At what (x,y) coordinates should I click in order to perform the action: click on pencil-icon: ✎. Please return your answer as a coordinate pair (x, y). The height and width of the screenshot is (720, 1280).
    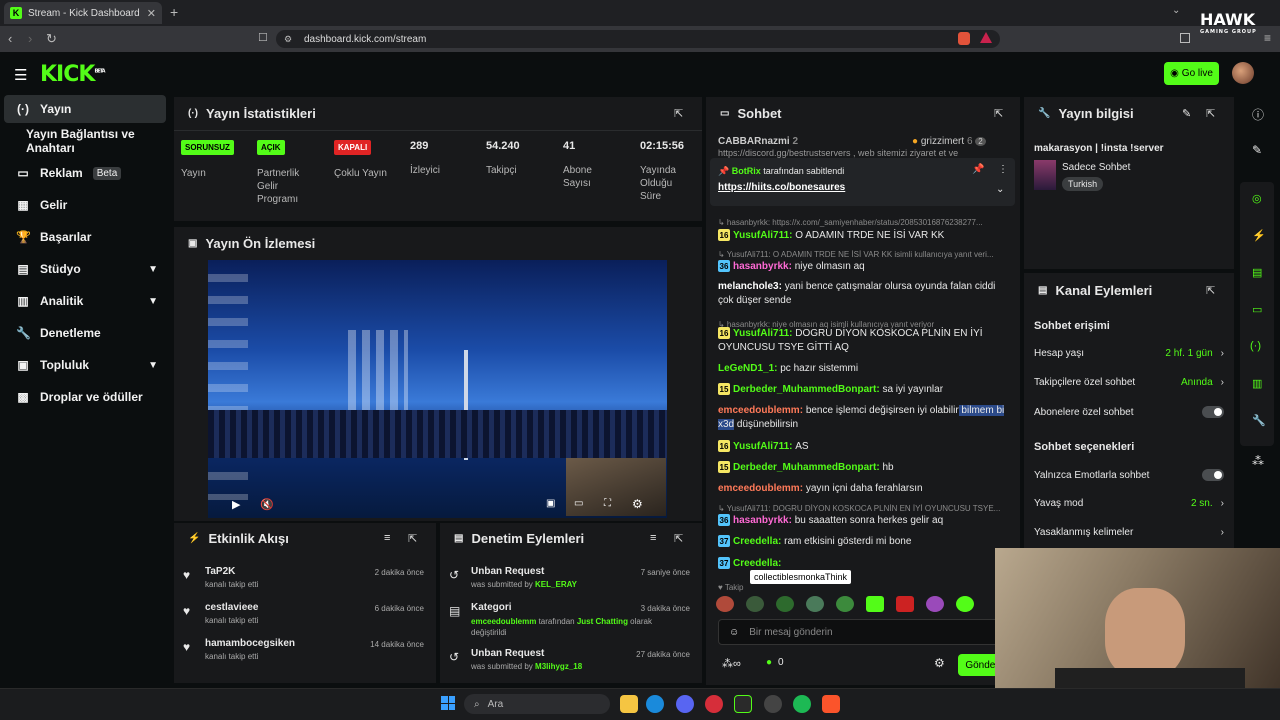
    Looking at the image, I should click on (1257, 150).